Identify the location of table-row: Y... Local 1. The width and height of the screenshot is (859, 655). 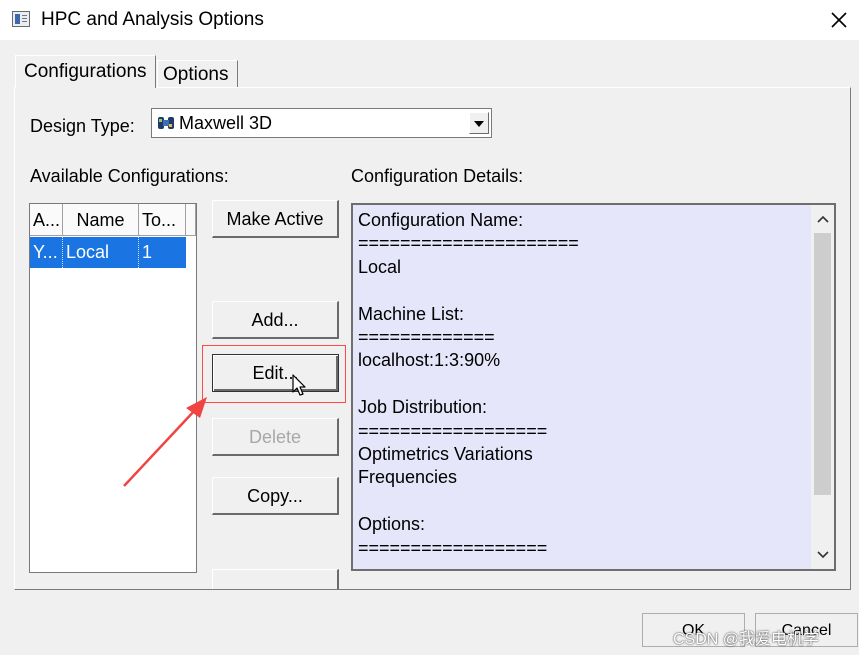
(108, 252).